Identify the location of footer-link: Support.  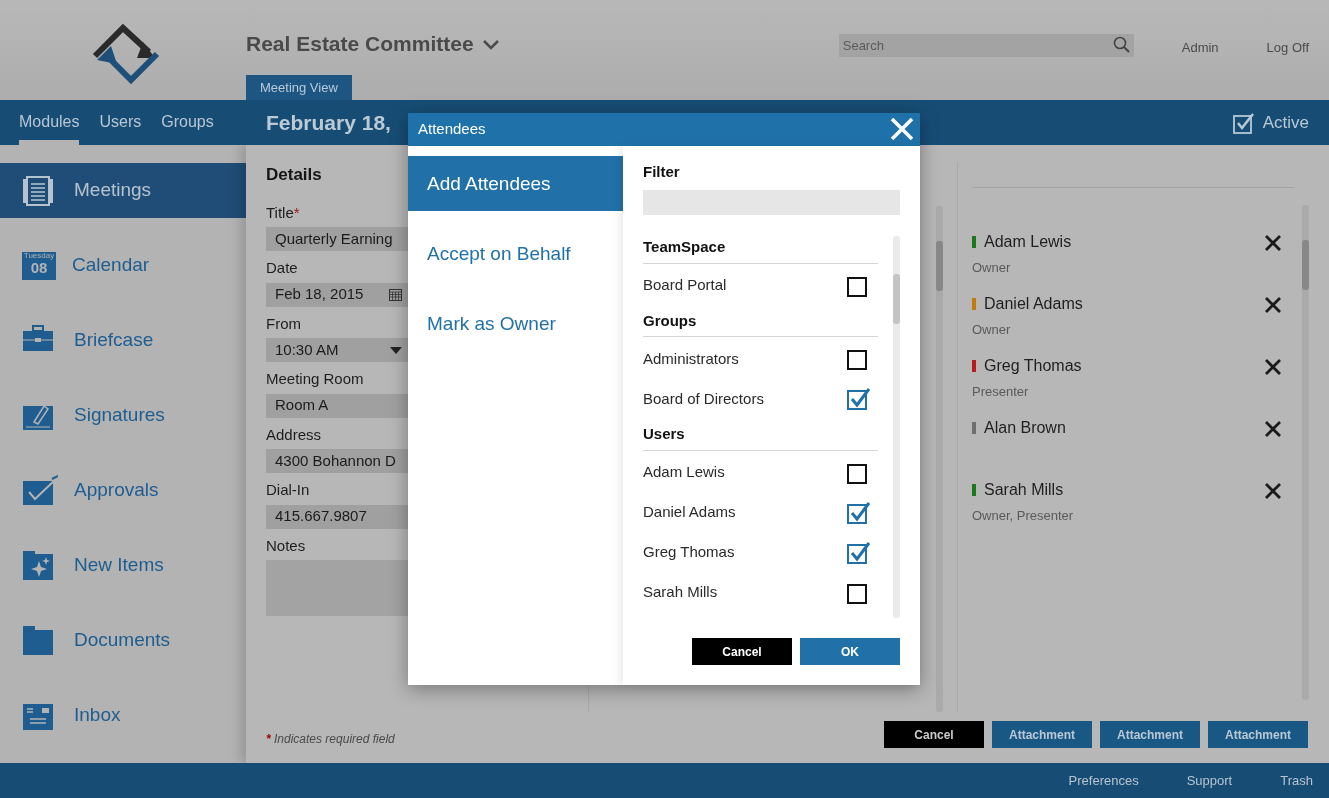
(1209, 780).